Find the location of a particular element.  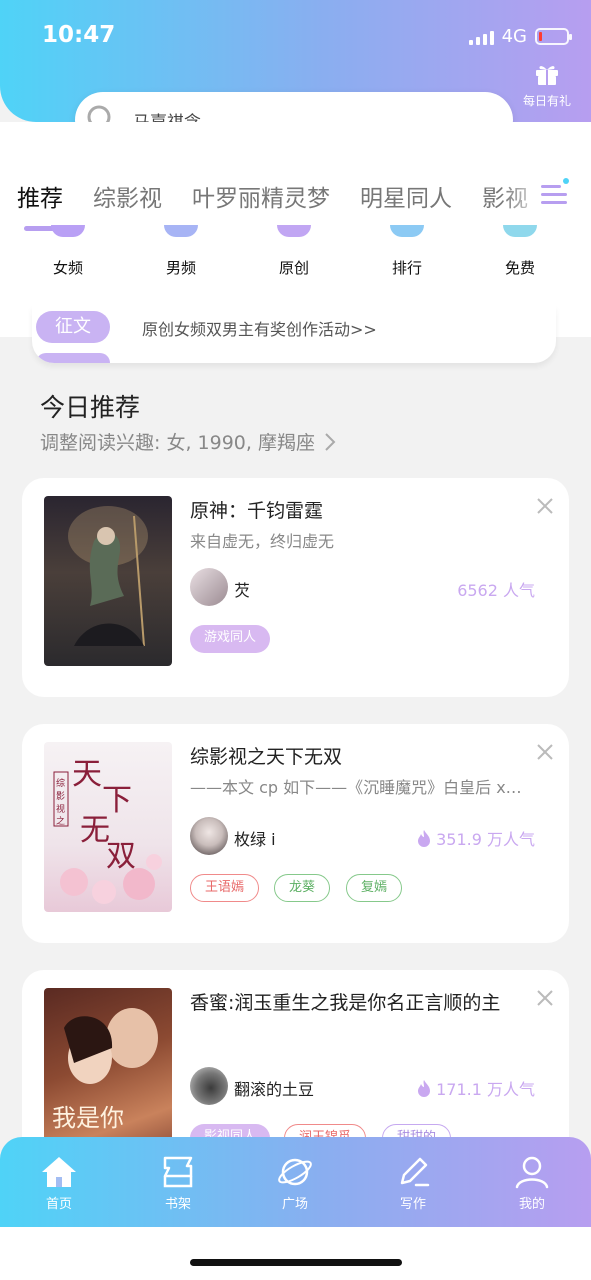

planet-icon is located at coordinates (295, 1172).